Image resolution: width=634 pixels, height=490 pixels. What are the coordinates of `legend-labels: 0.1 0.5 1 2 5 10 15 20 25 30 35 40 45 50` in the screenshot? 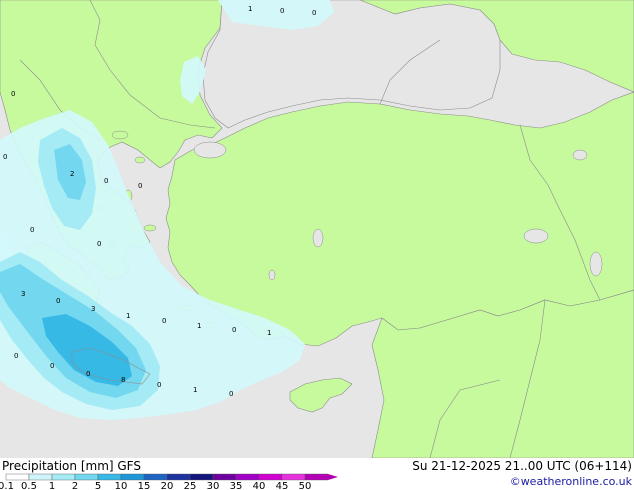 It's located at (155, 485).